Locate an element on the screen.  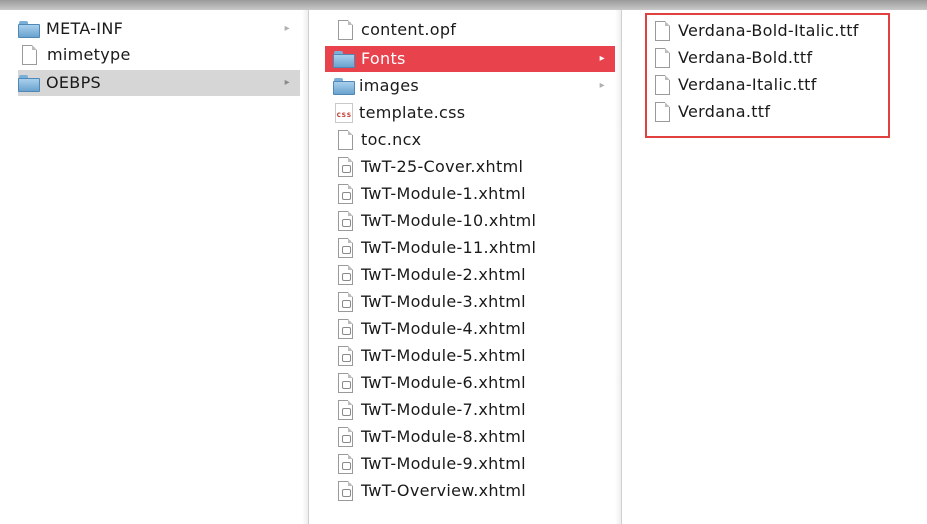
item-label: TwT-Module-7.xhtml is located at coordinates (443, 409).